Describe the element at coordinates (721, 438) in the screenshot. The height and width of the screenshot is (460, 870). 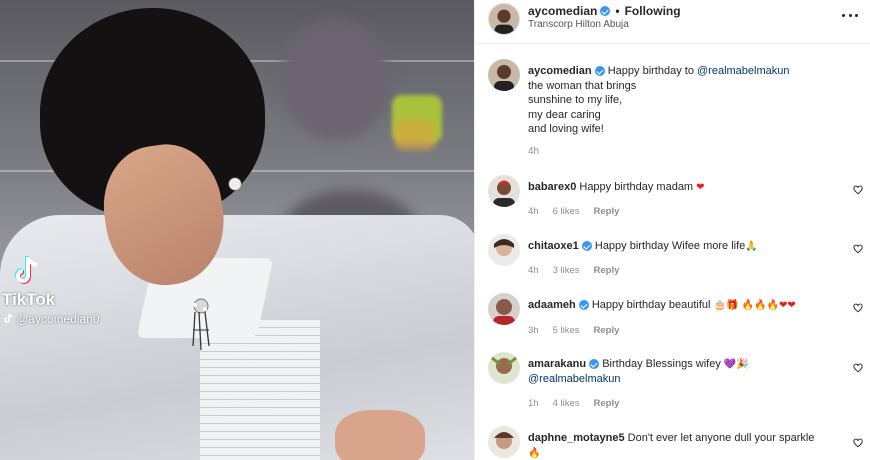
I see `comment-body: Don't ever let anyone dull your sparkle` at that location.